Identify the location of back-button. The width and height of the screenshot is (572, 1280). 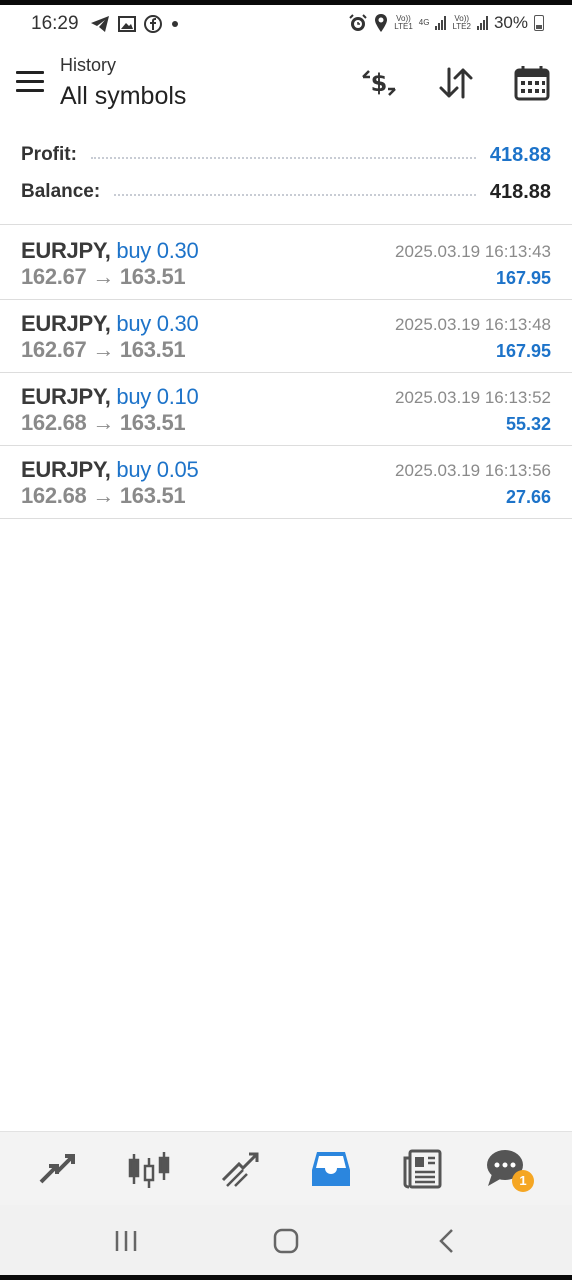
(446, 1241).